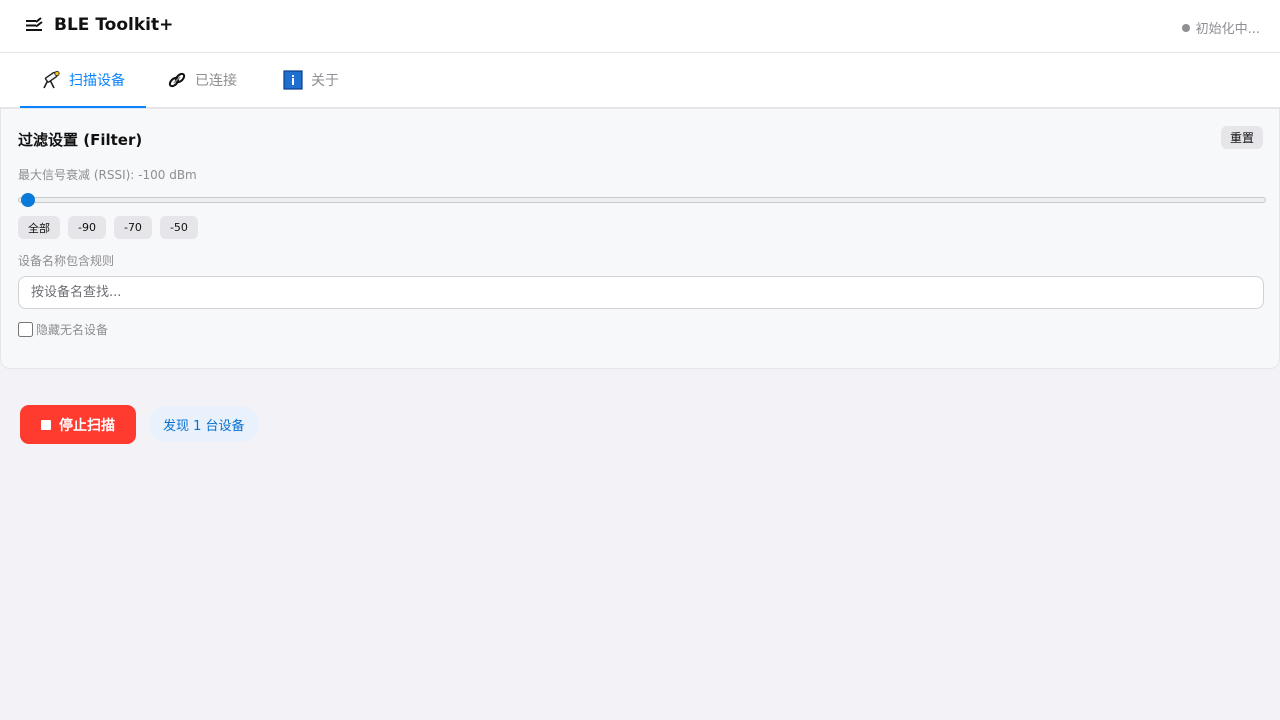  I want to click on hide-unnamed-label: 隐藏无名设备, so click(72, 330).